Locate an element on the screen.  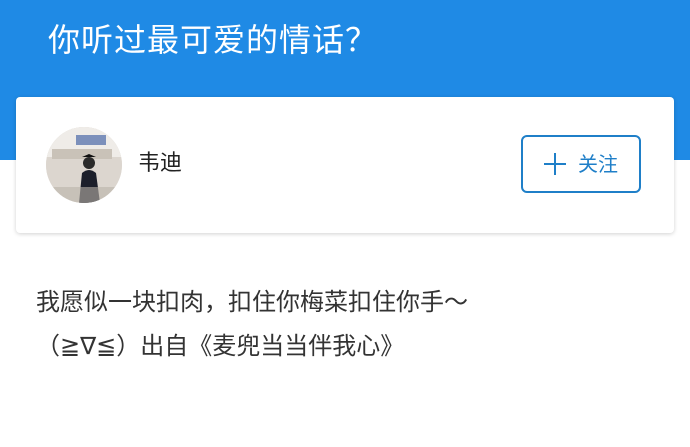
question-title: 你听过最可爱的情话？ is located at coordinates (213, 40).